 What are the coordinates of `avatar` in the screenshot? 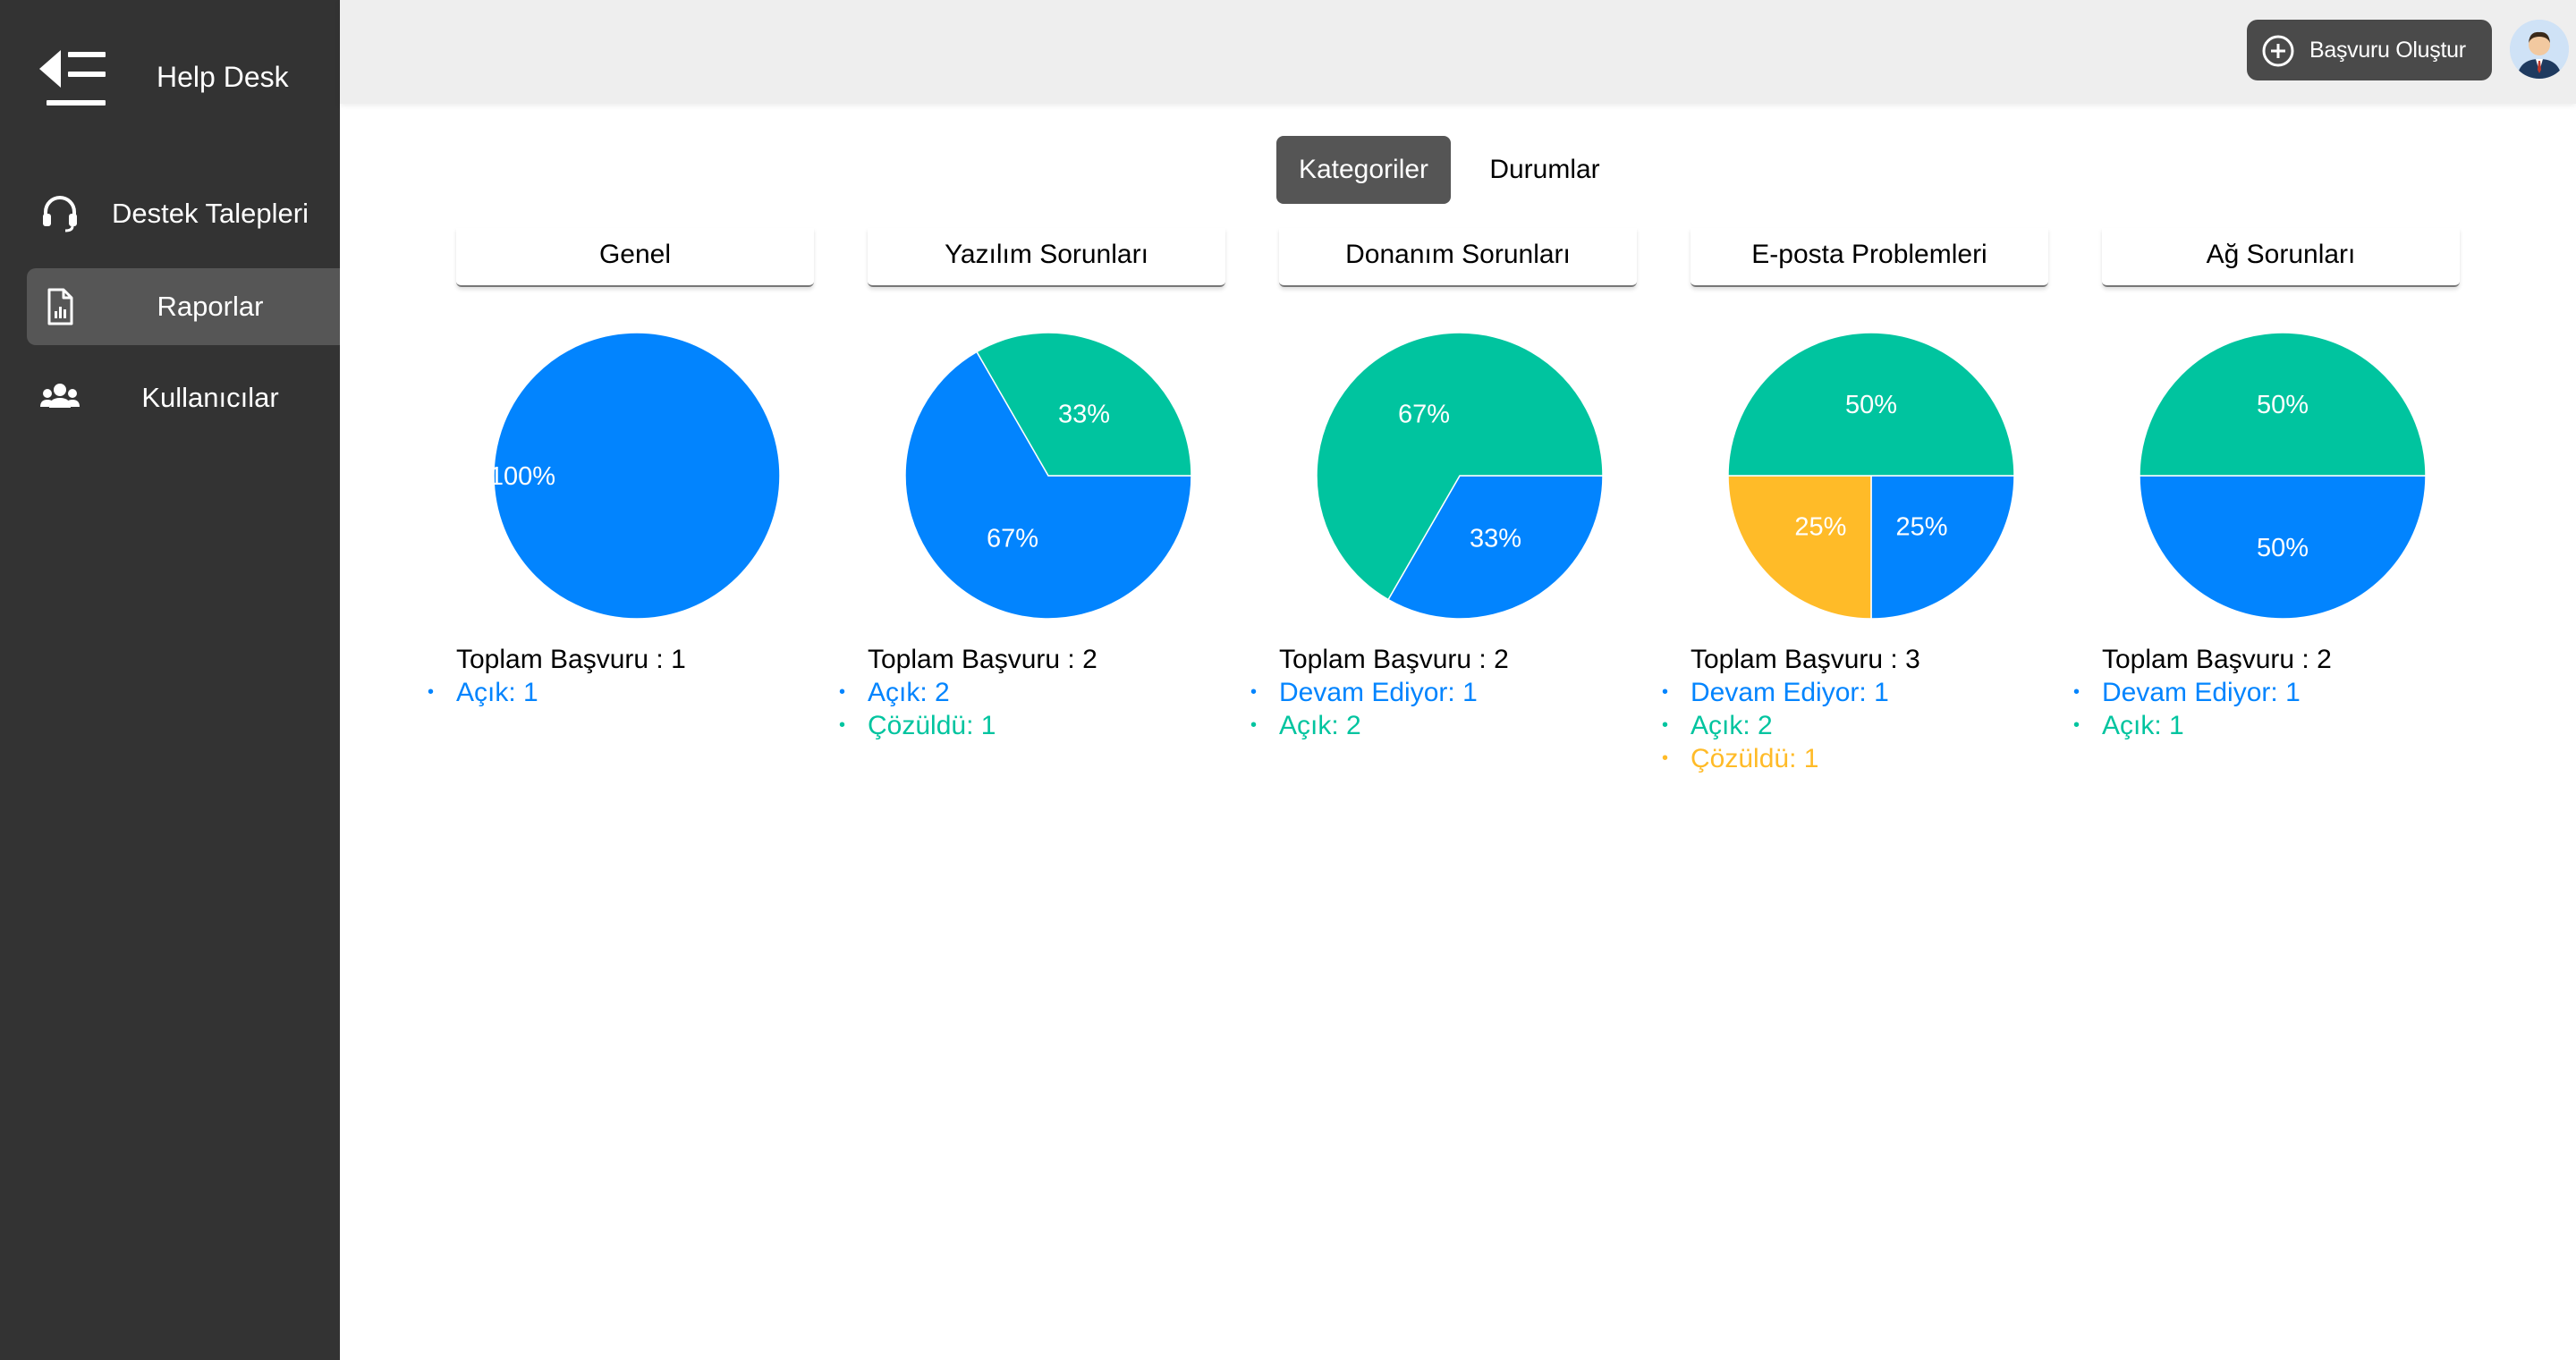 It's located at (2539, 49).